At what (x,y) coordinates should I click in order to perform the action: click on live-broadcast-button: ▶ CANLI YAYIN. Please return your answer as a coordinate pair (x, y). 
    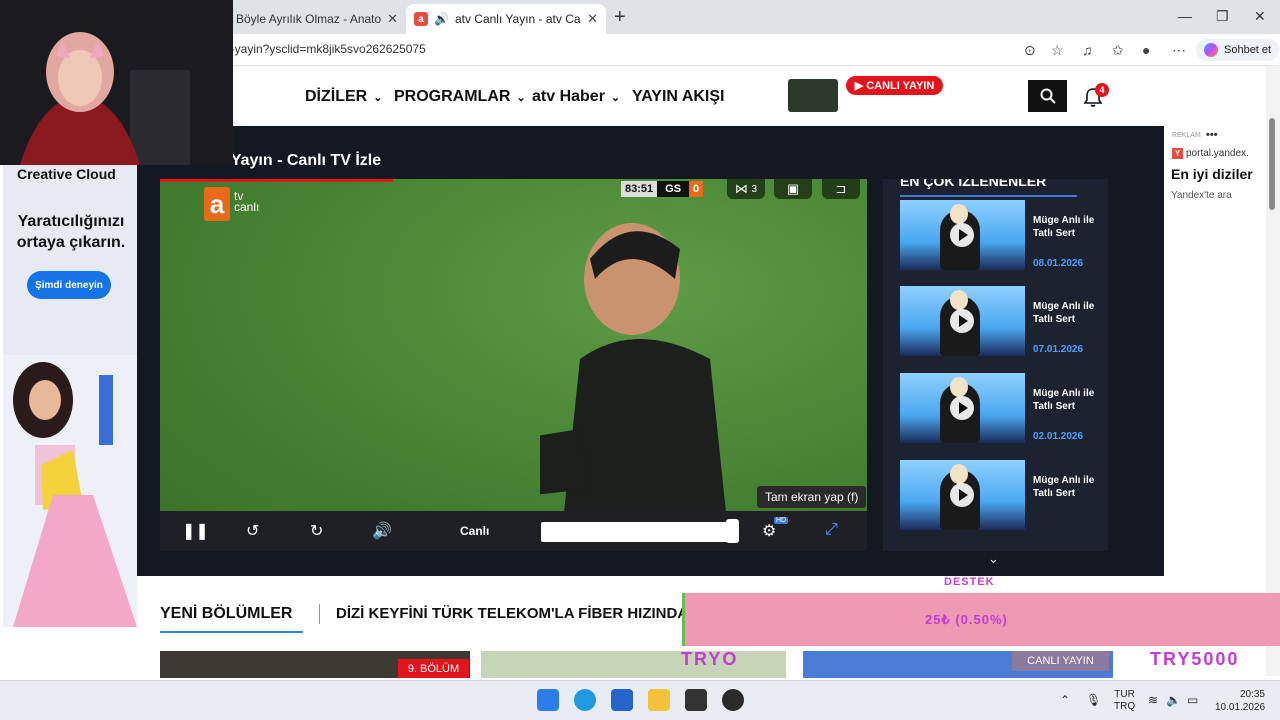
    Looking at the image, I should click on (894, 85).